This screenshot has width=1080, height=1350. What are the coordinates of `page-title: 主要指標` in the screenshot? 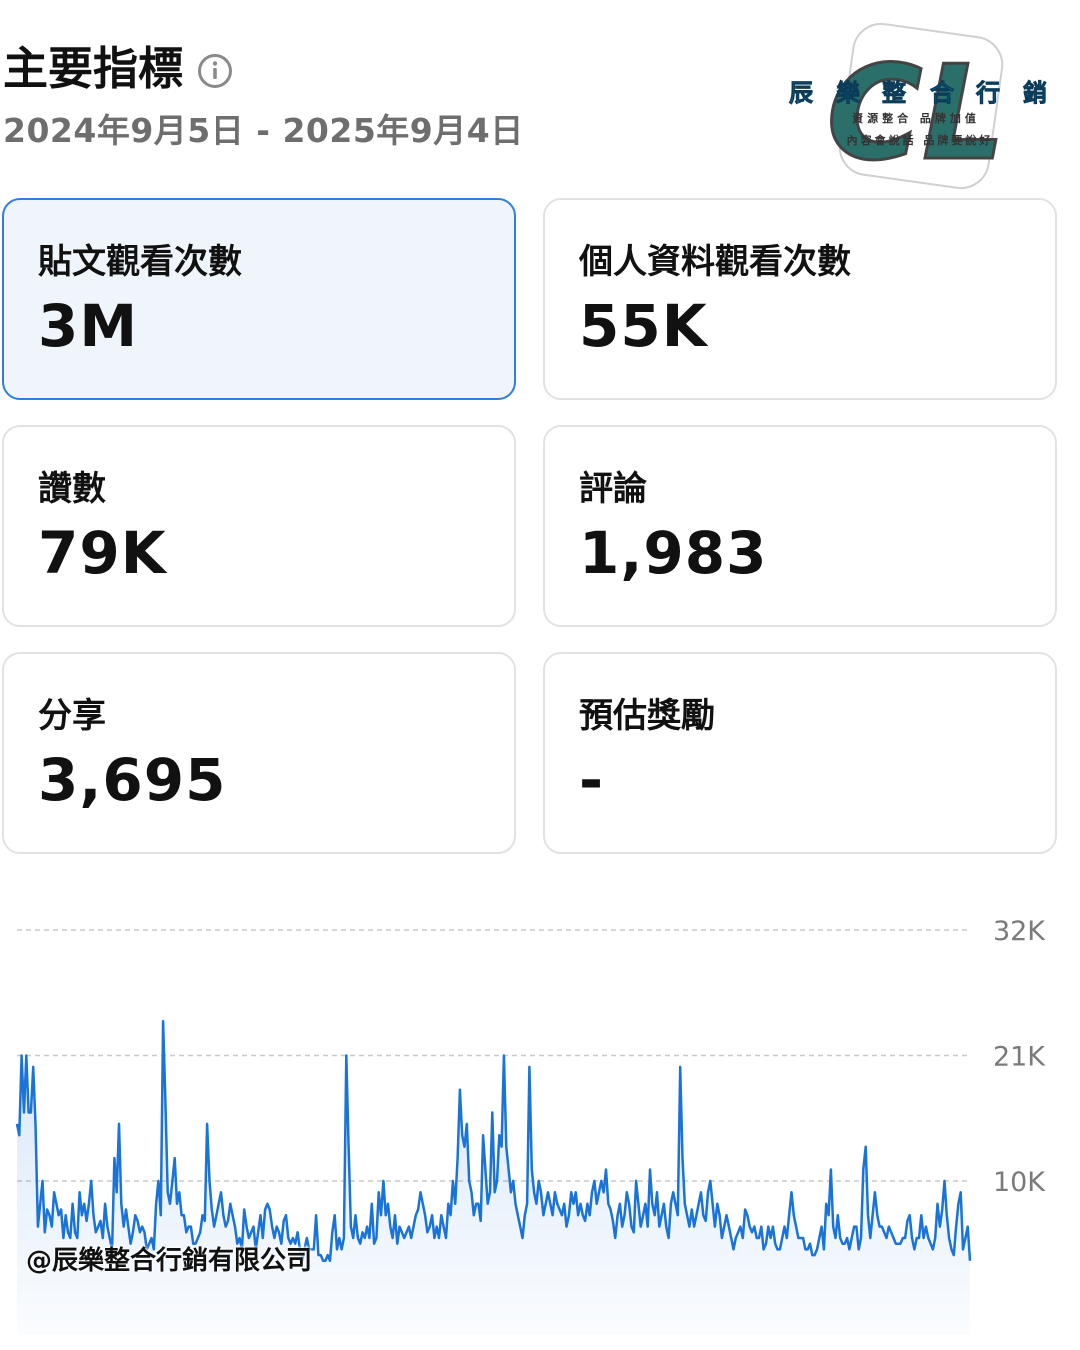 It's located at (93, 68).